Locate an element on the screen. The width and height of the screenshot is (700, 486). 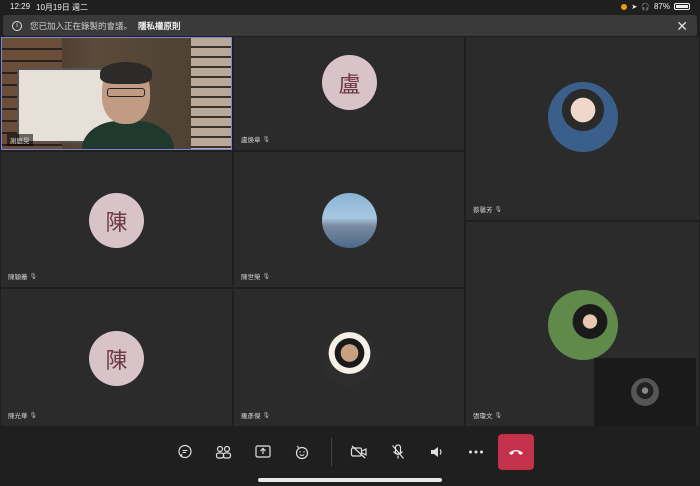
recording-indicator-icon is located at coordinates (624, 6).